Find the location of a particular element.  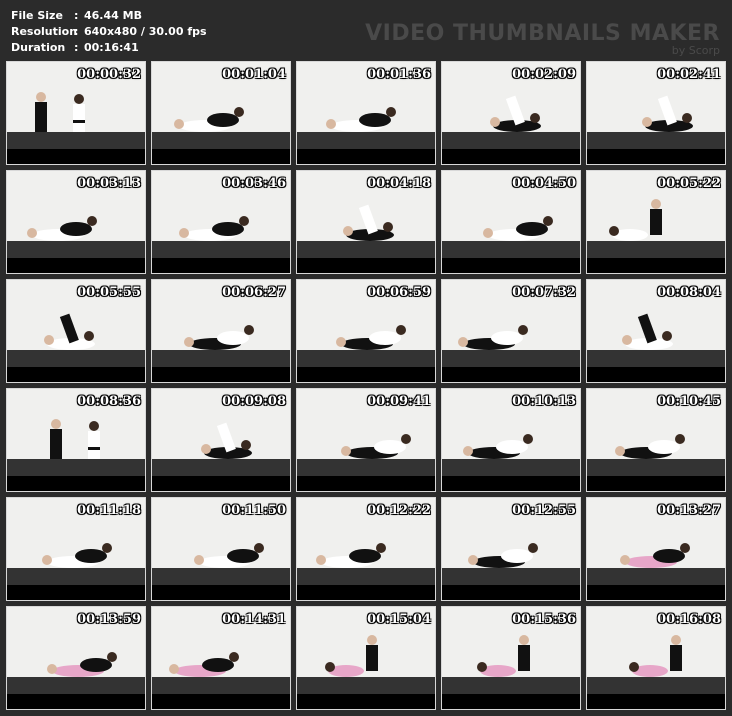

thumbnail: 00:14:31 is located at coordinates (221, 658).